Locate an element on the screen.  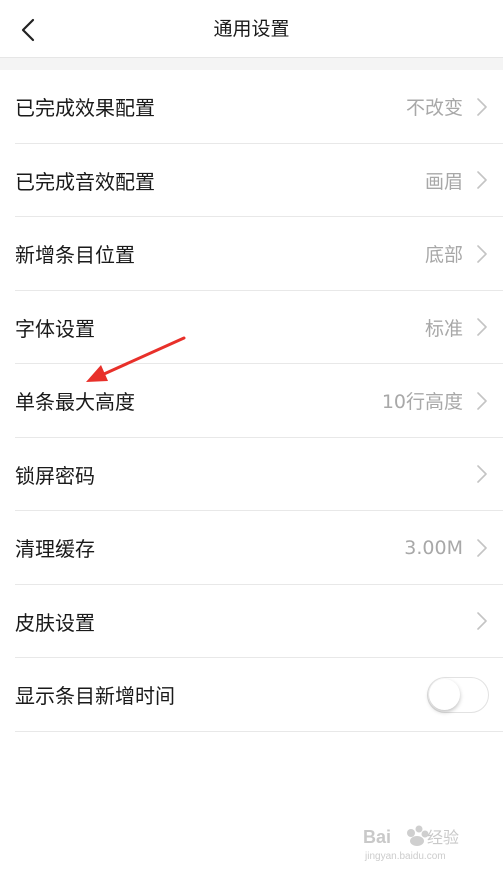
setting-value: 10行高度 is located at coordinates (422, 402).